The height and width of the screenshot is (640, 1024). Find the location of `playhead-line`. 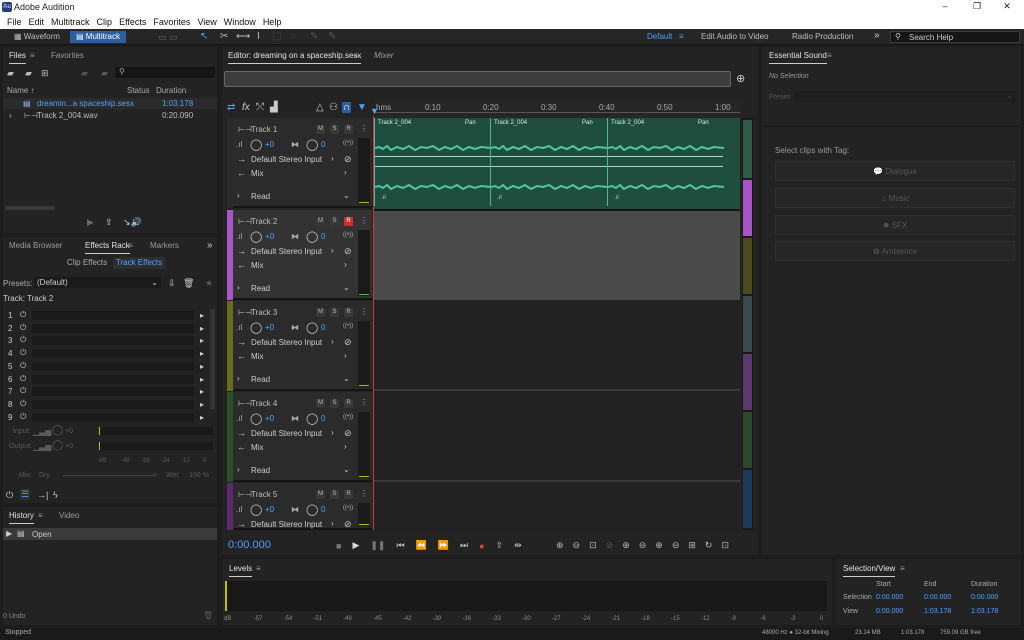

playhead-line is located at coordinates (373, 323).